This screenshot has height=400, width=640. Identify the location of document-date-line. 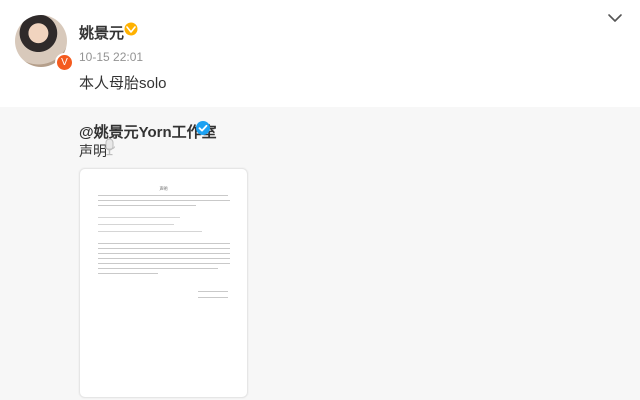
(213, 297).